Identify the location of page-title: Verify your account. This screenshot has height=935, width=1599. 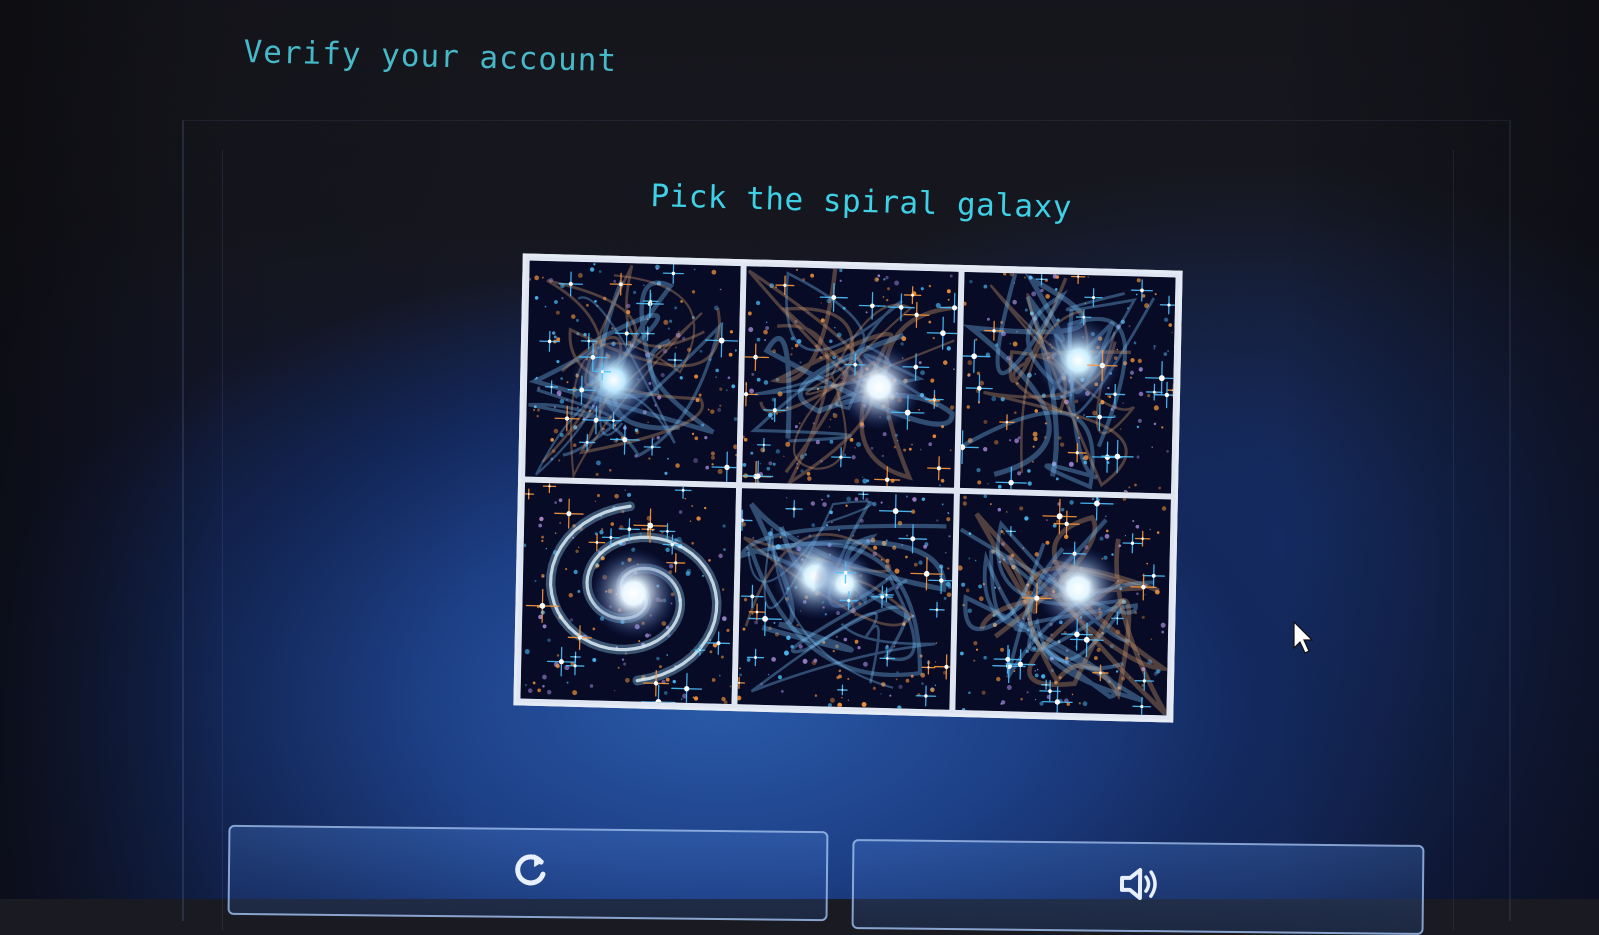
(430, 57).